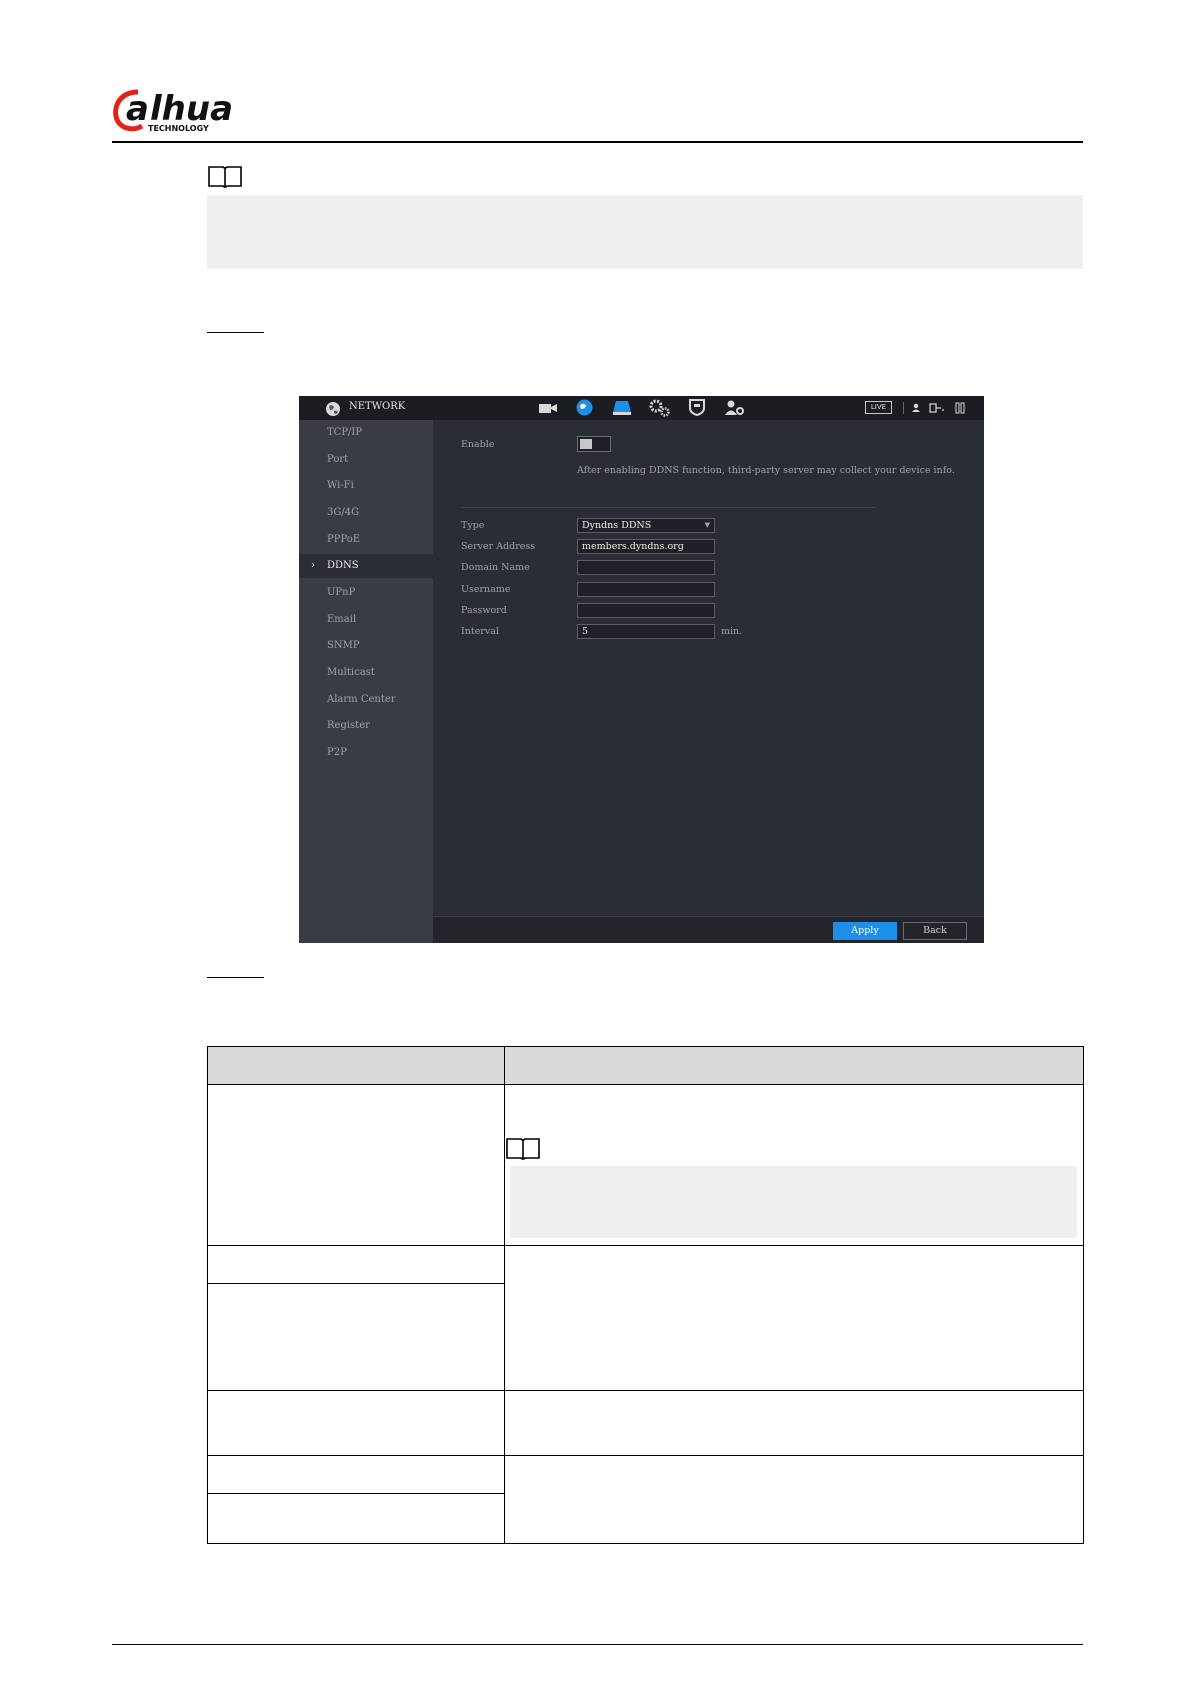 The image size is (1192, 1685). What do you see at coordinates (178, 128) in the screenshot?
I see `svg-text: TECHNOLOGY` at bounding box center [178, 128].